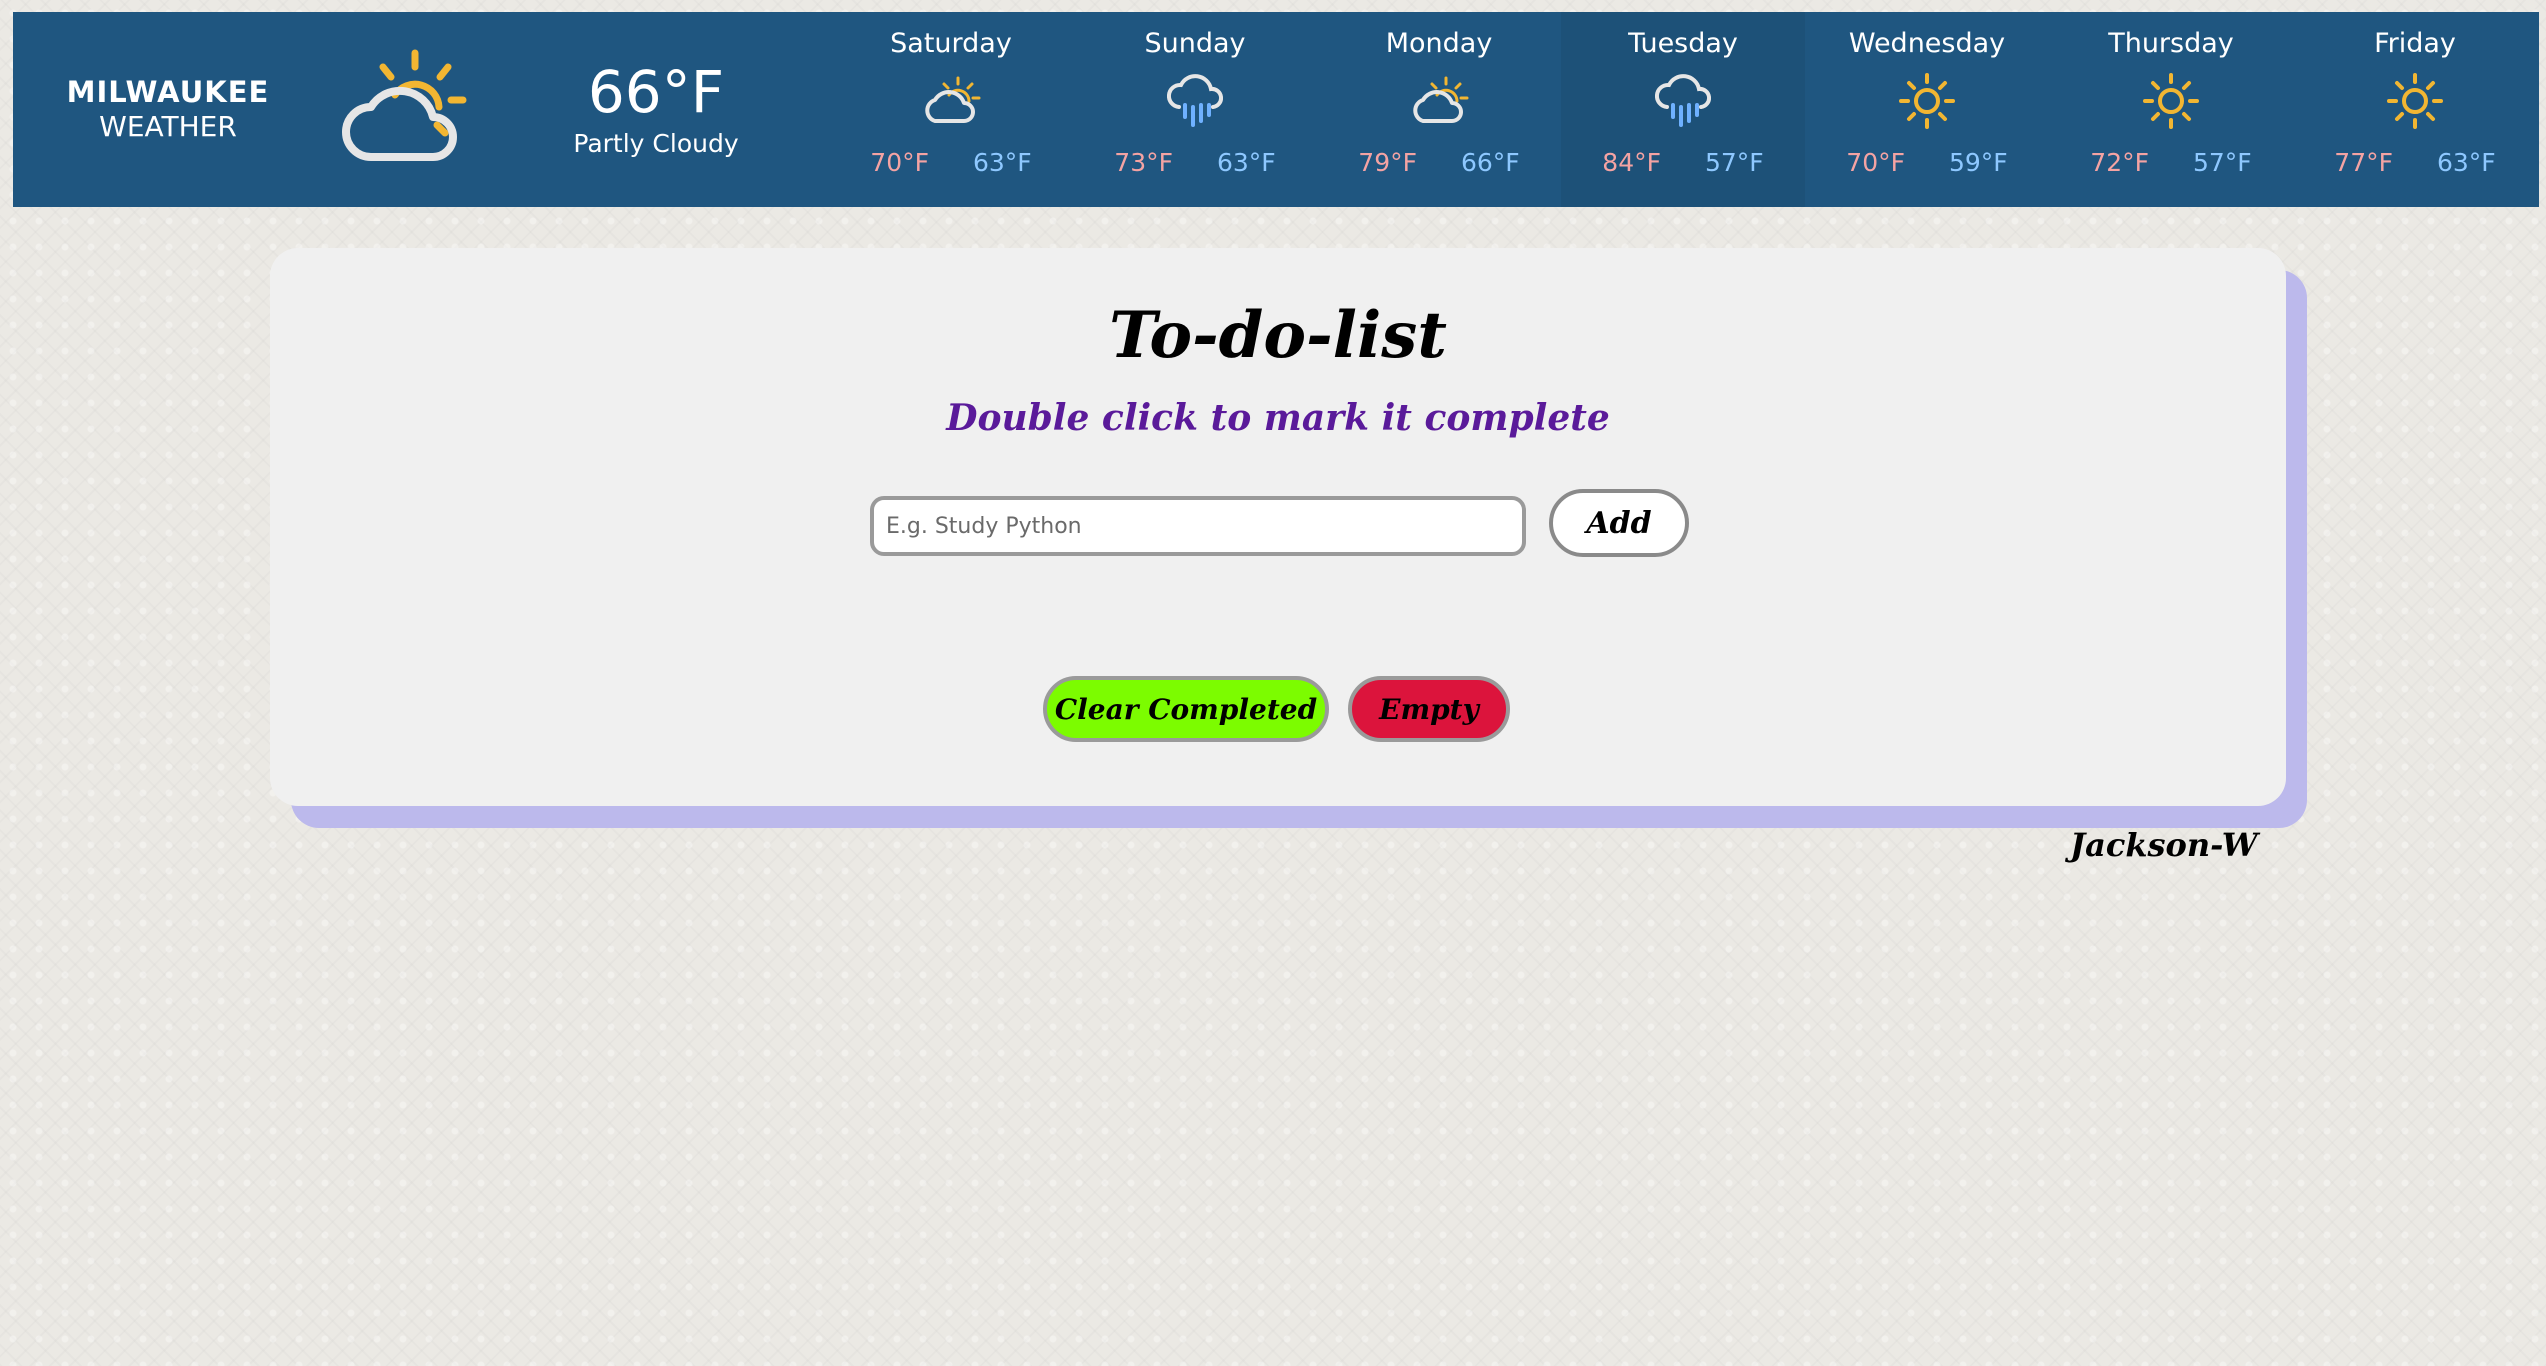  What do you see at coordinates (951, 43) in the screenshot?
I see `forecast-day-name: Saturday` at bounding box center [951, 43].